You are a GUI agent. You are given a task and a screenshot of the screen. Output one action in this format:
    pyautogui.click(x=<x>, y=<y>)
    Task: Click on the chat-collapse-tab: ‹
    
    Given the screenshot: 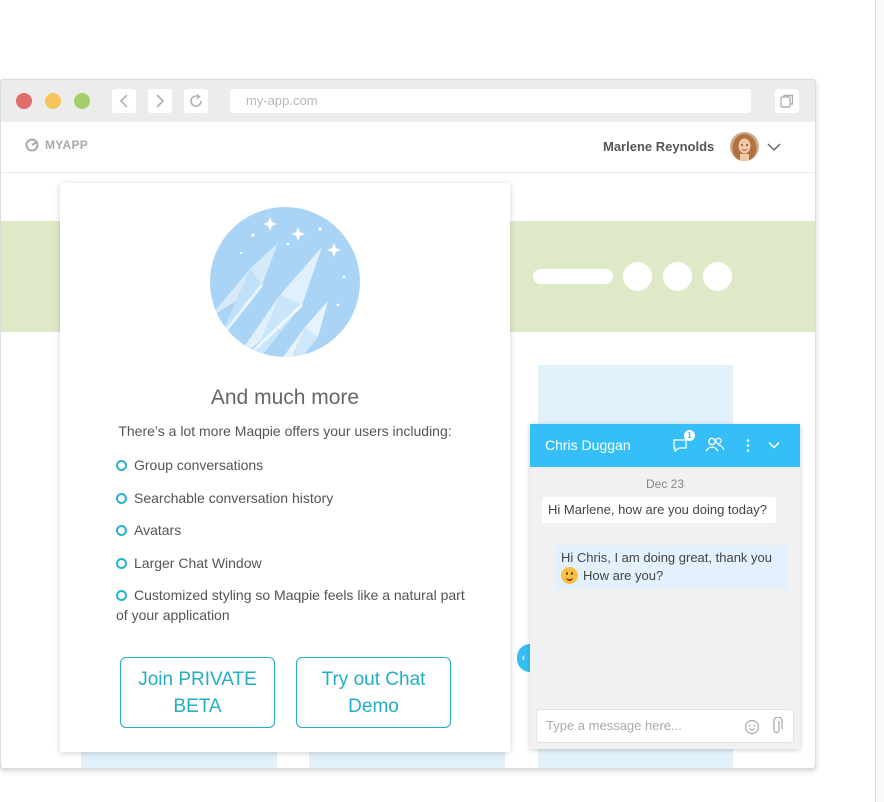 What is the action you would take?
    pyautogui.click(x=523, y=658)
    